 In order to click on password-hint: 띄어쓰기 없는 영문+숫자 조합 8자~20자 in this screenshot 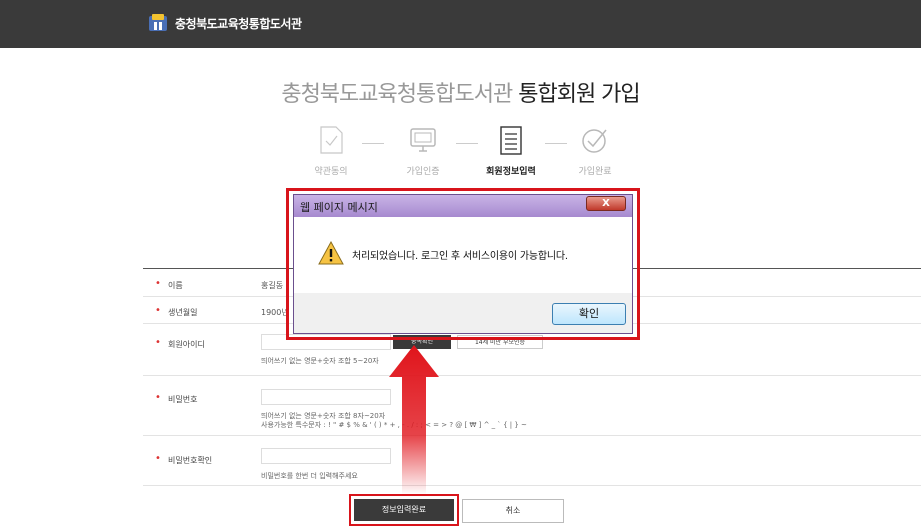, I will do `click(323, 416)`.